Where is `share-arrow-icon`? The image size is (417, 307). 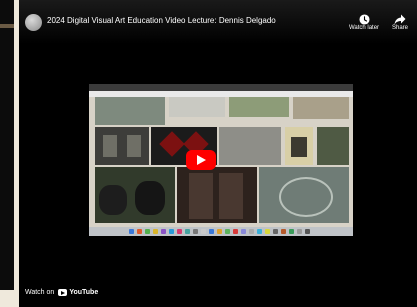
share-arrow-icon is located at coordinates (400, 19).